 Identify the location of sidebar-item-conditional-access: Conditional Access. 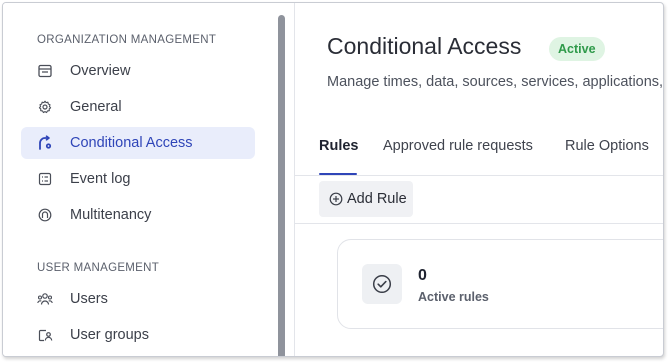
(138, 143).